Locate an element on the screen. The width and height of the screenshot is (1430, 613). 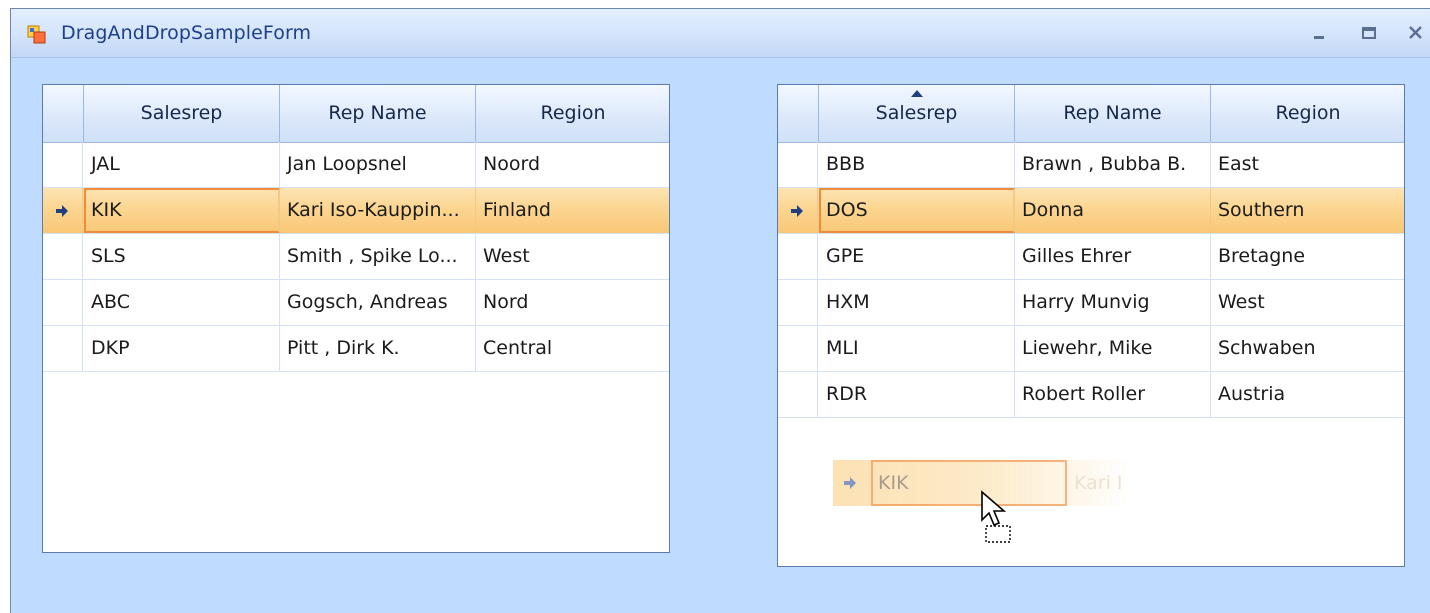
cell-rep-name: Harry Munvig is located at coordinates (1113, 302).